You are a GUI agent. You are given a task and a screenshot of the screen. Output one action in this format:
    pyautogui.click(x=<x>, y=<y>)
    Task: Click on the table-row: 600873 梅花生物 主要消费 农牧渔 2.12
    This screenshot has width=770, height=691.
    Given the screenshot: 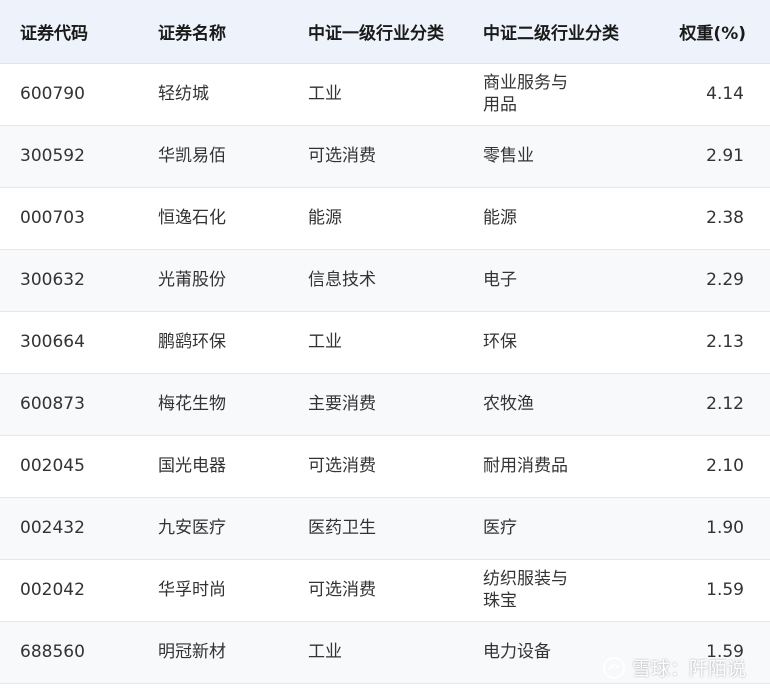 What is the action you would take?
    pyautogui.click(x=385, y=404)
    